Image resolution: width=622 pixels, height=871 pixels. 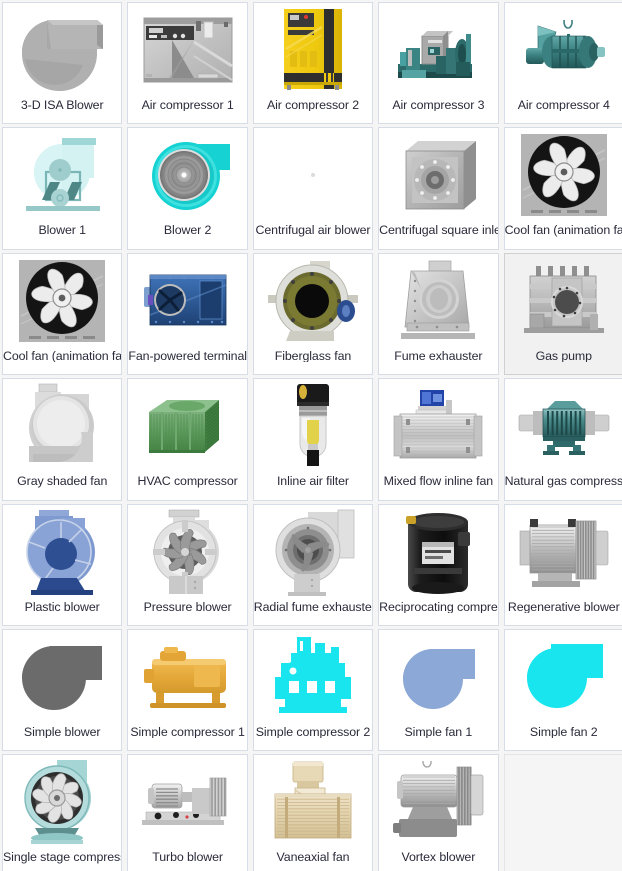 What do you see at coordinates (187, 425) in the screenshot?
I see `hvac-compressor-icon` at bounding box center [187, 425].